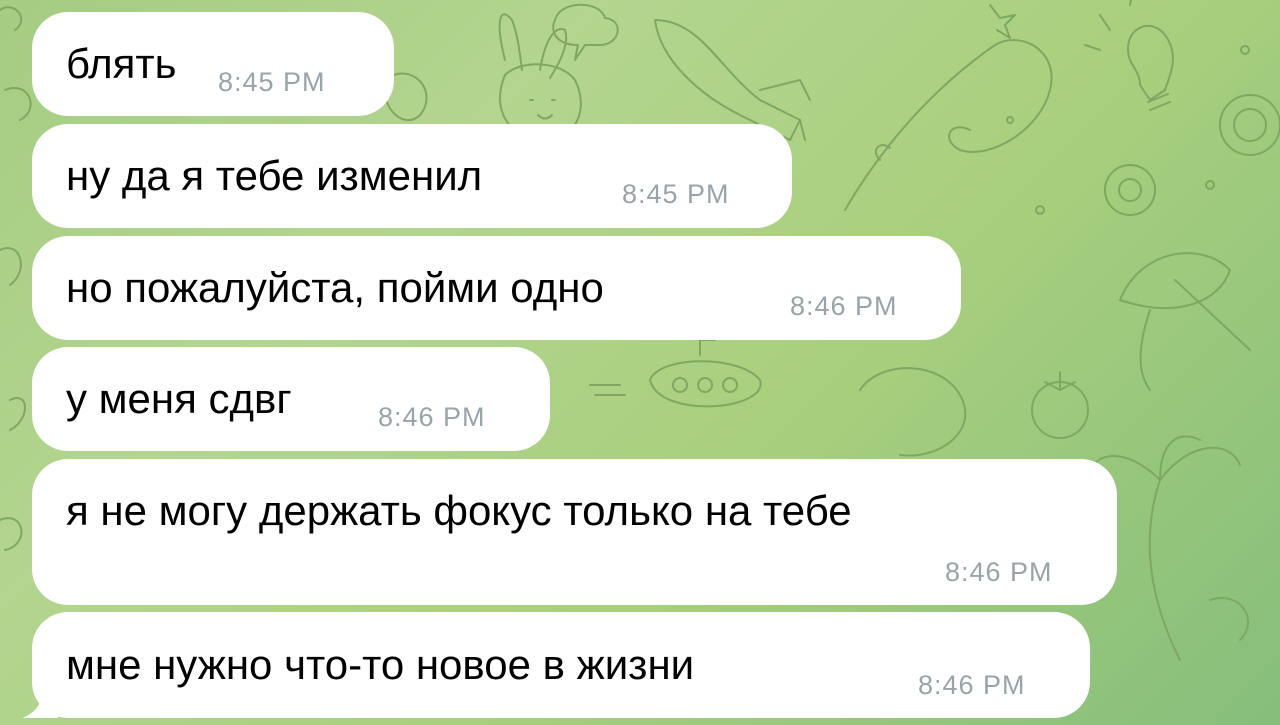 This screenshot has width=1280, height=725. What do you see at coordinates (459, 510) in the screenshot?
I see `message-text: я не могу держать фокус только на тебе` at bounding box center [459, 510].